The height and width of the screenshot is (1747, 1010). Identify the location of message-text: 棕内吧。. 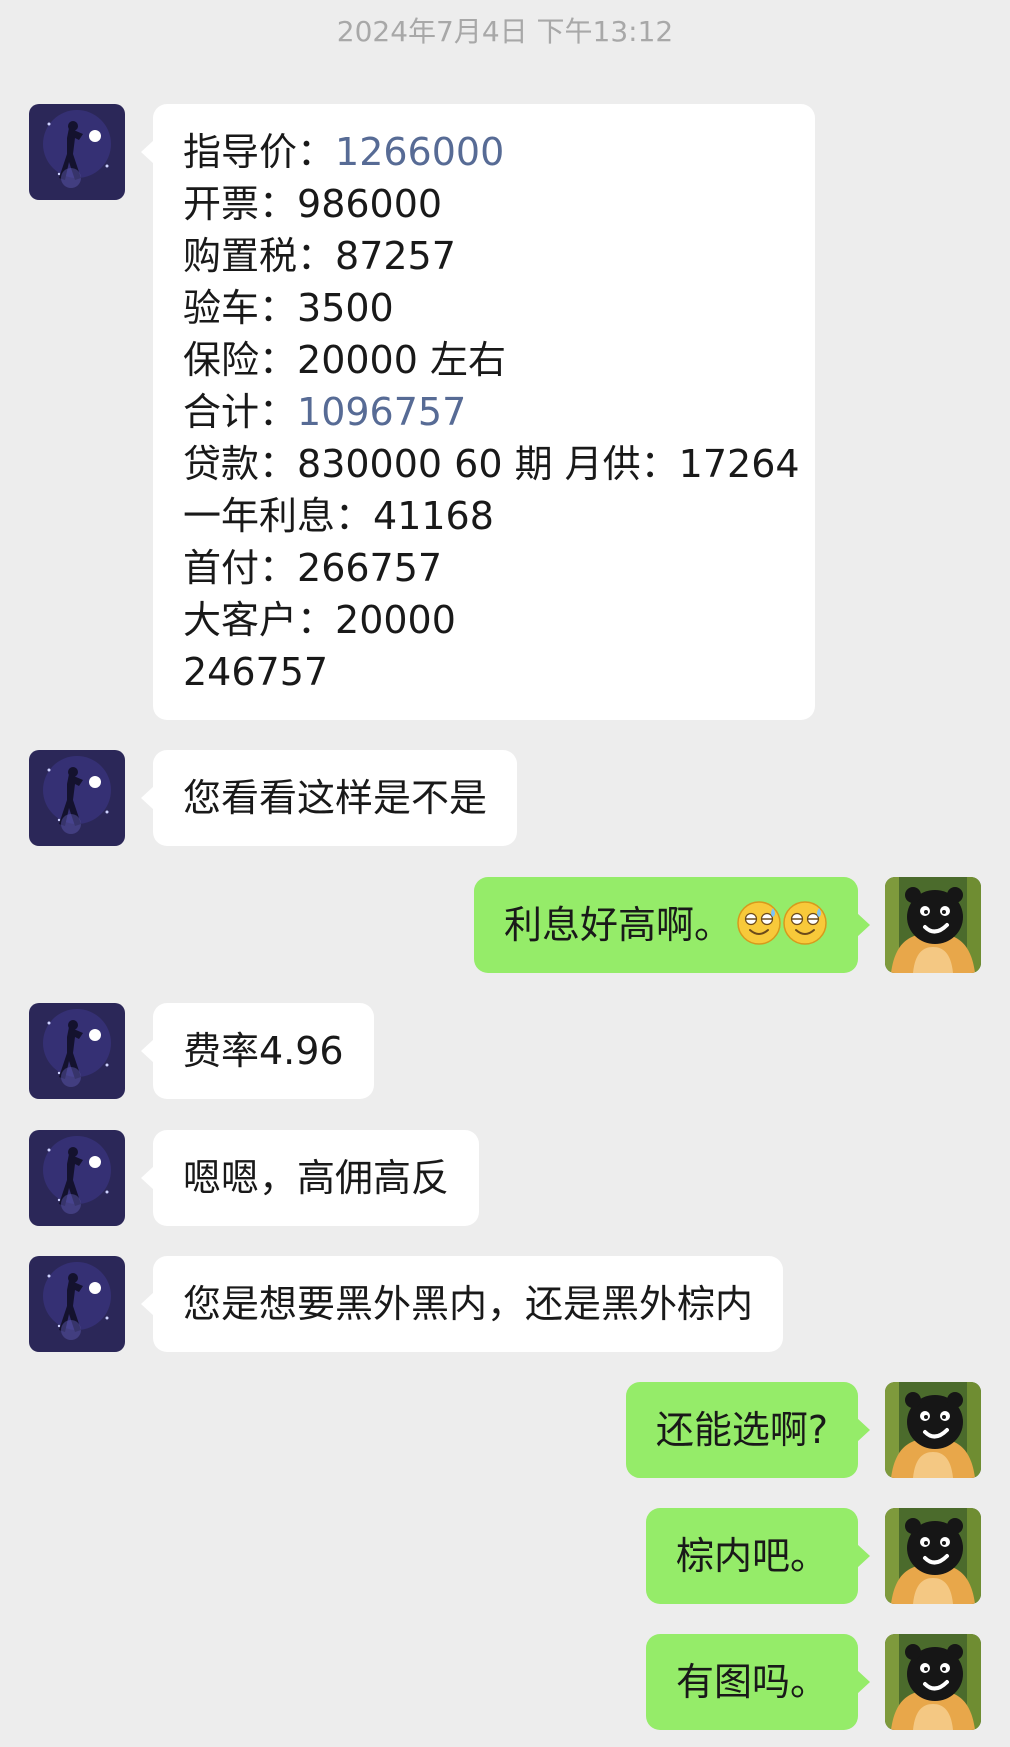
(751, 1556).